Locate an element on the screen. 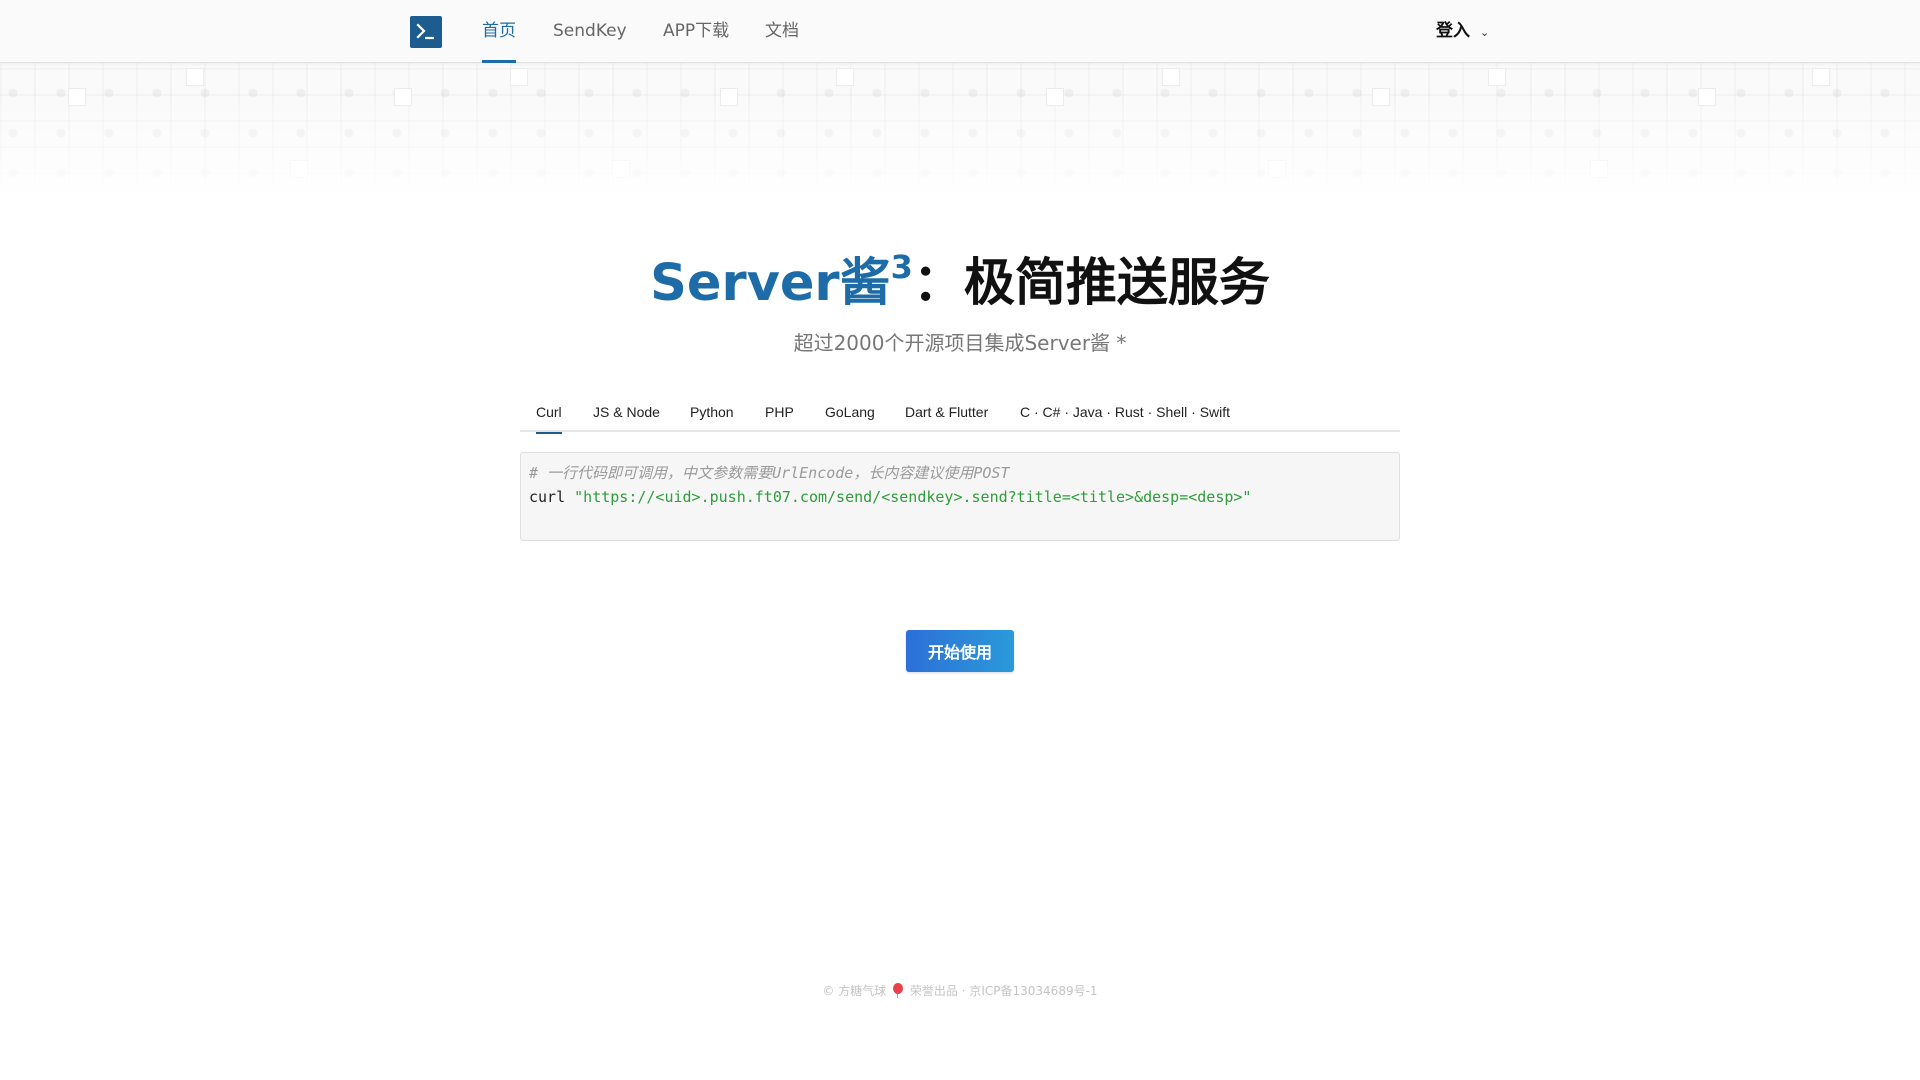 The width and height of the screenshot is (1920, 1080). tab-curl: Curl is located at coordinates (549, 415).